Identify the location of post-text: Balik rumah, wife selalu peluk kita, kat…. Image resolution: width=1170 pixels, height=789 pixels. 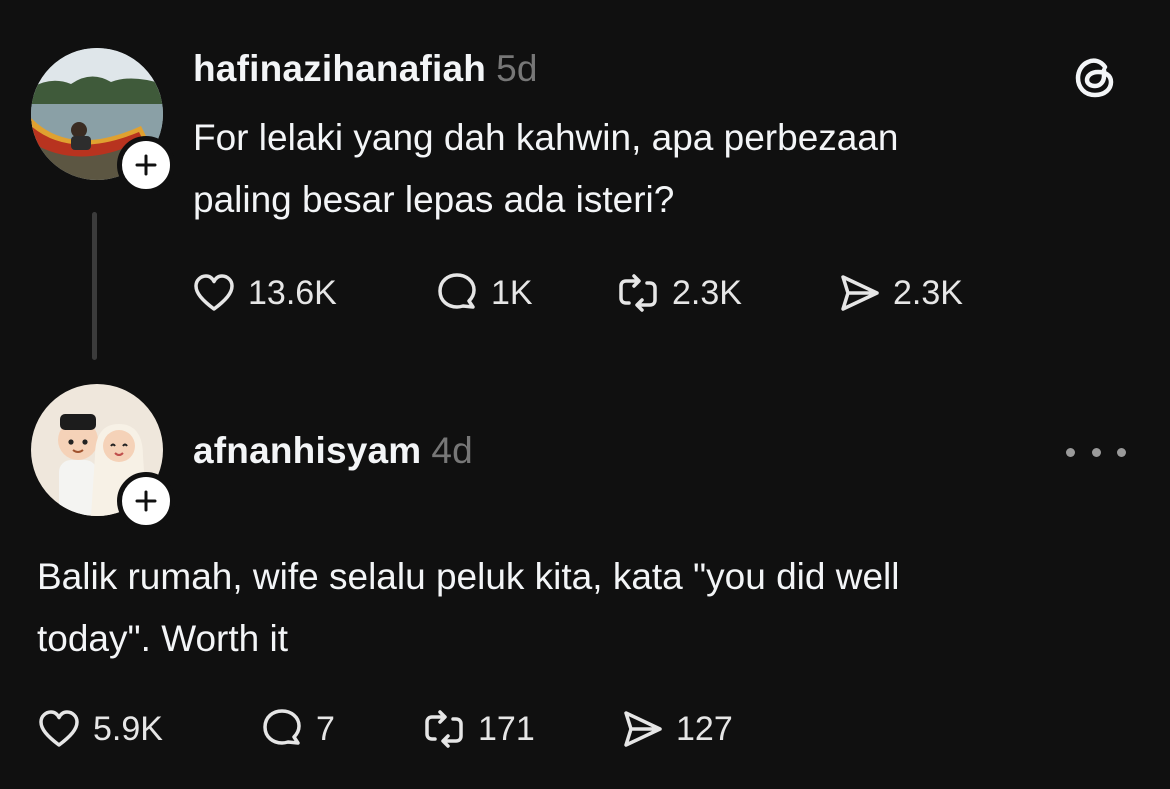
(468, 608).